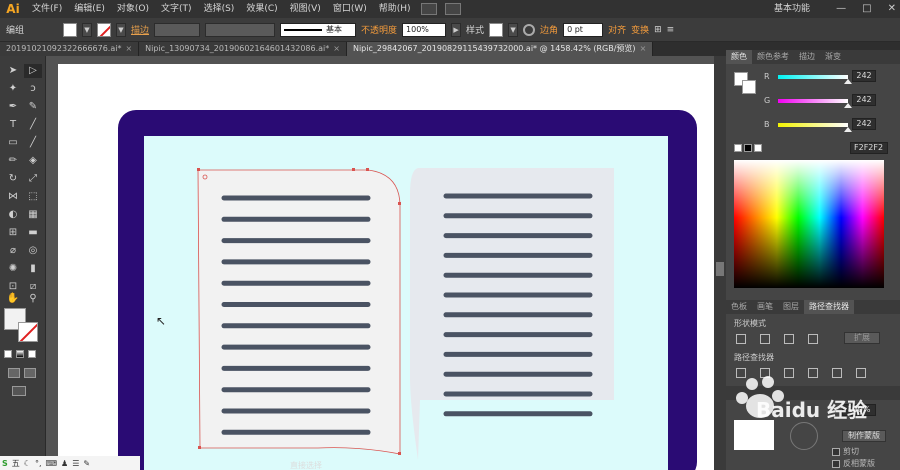 The height and width of the screenshot is (470, 900). I want to click on menu-view: 视图(V), so click(305, 9).